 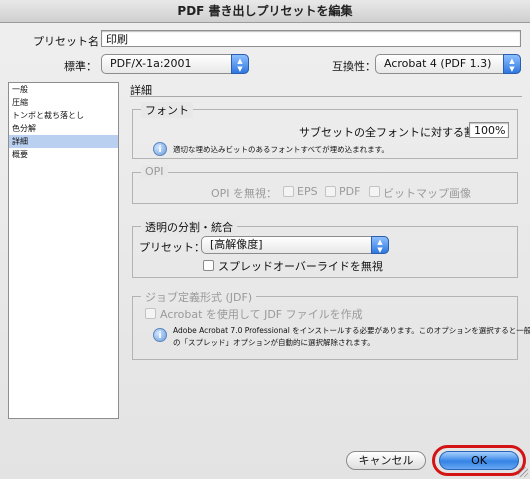 I want to click on standard-value: PDF/X-1a:2001, so click(x=151, y=63).